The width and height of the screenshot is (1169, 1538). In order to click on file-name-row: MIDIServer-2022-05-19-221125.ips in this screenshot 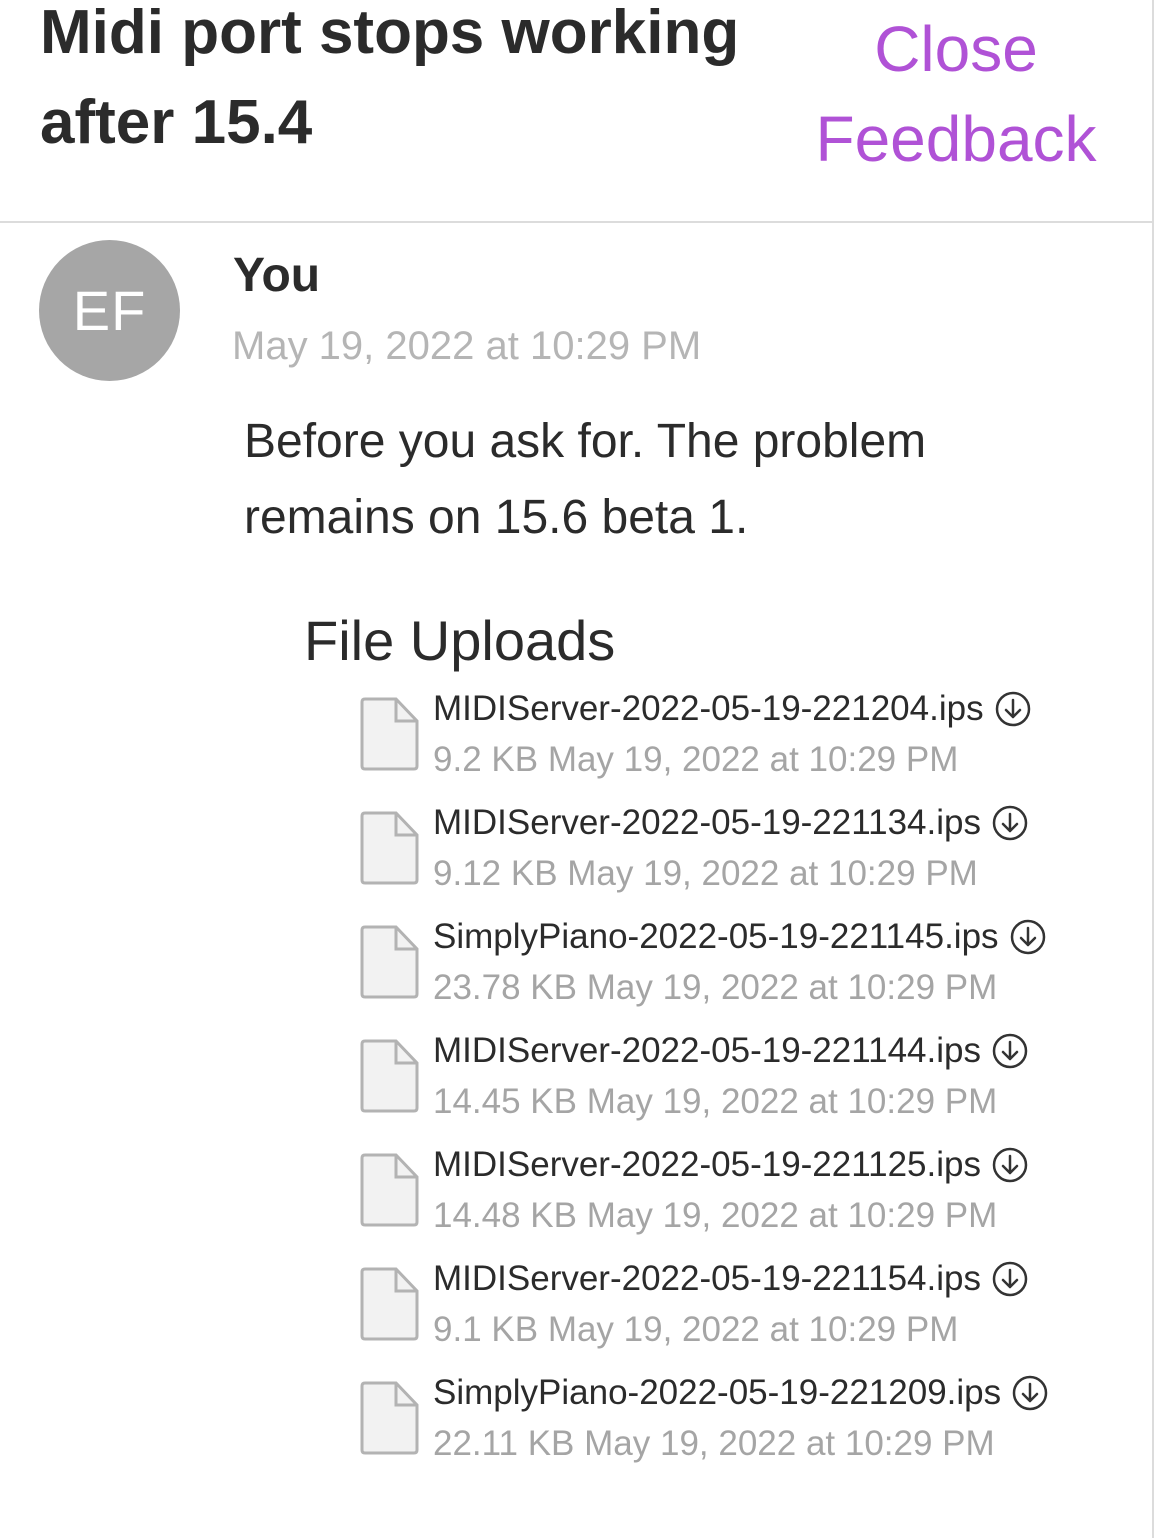, I will do `click(731, 1165)`.